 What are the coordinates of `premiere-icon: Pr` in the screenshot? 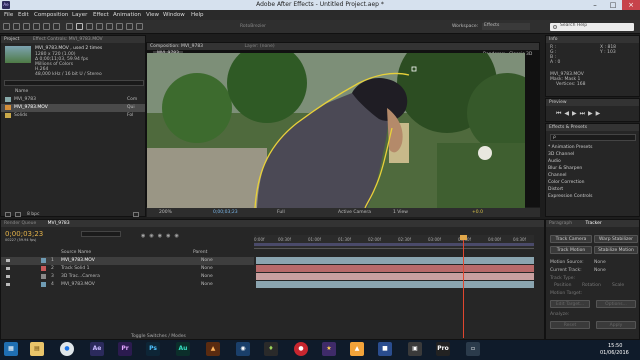 It's located at (125, 349).